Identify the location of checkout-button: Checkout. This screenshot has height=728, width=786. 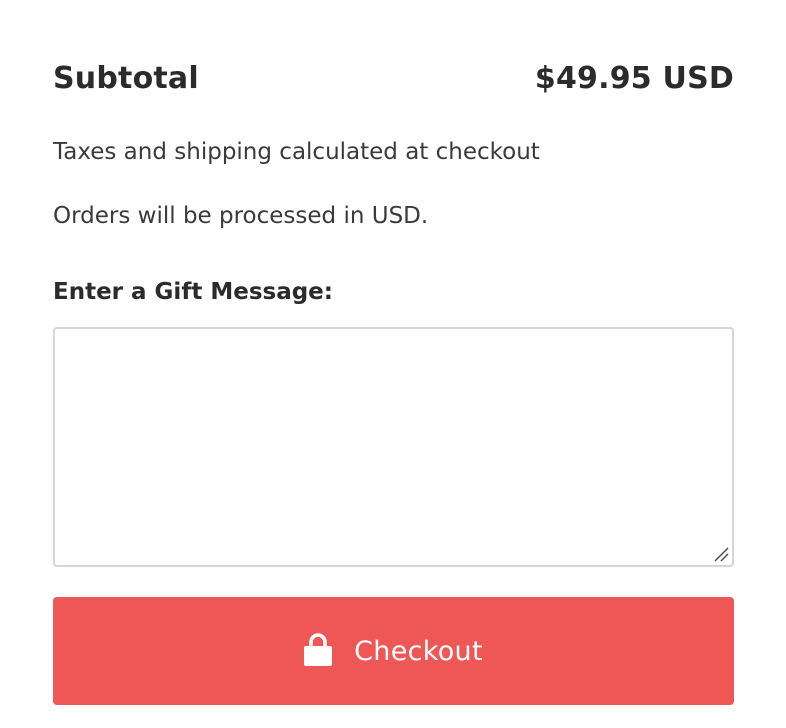
(393, 651).